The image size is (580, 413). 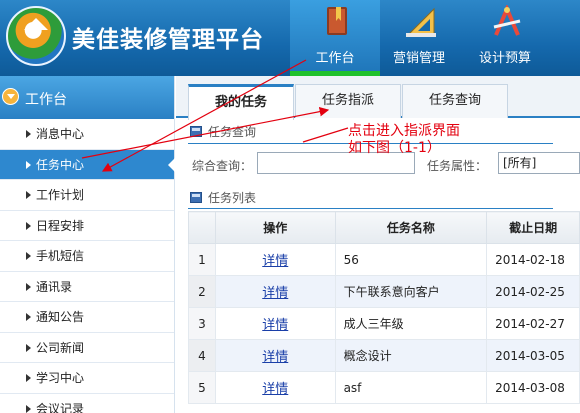 I want to click on row-number: 3, so click(x=202, y=323).